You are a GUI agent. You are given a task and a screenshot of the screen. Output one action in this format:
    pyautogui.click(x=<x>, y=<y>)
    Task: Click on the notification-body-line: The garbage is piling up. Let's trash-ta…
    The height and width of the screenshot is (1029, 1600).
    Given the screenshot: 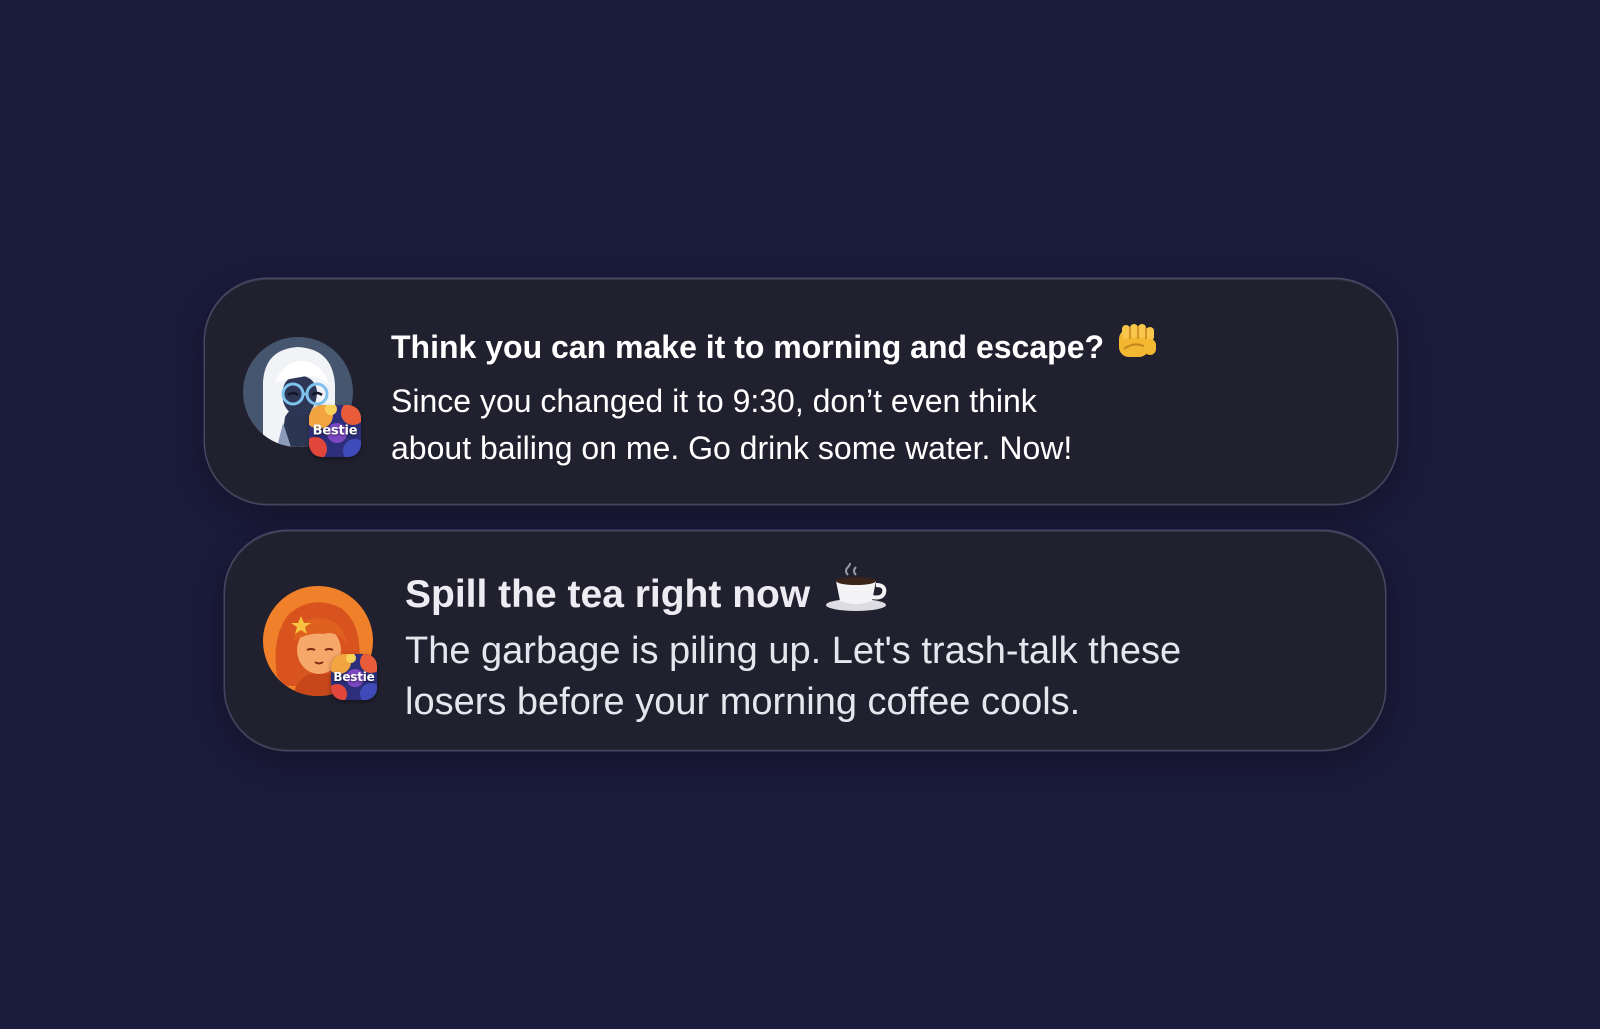 What is the action you would take?
    pyautogui.click(x=793, y=651)
    